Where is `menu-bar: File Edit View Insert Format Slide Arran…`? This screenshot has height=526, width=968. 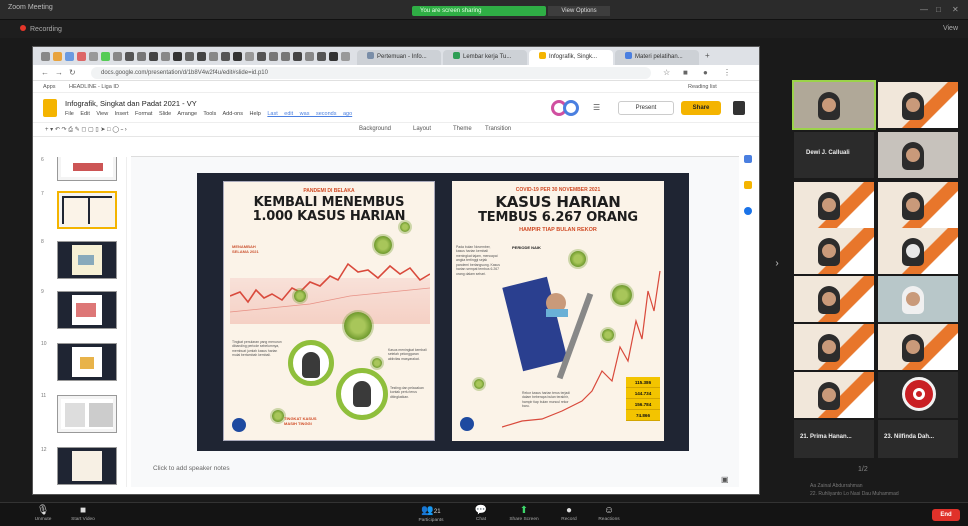 menu-bar: File Edit View Insert Format Slide Arran… is located at coordinates (208, 114).